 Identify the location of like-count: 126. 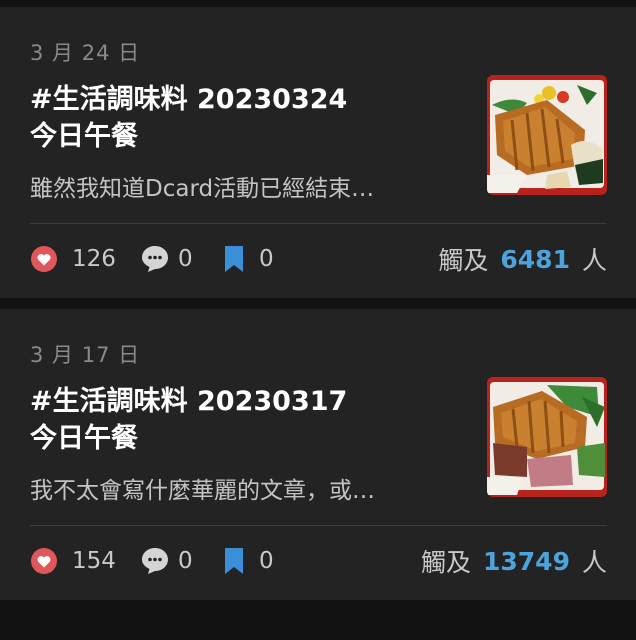
(73, 259).